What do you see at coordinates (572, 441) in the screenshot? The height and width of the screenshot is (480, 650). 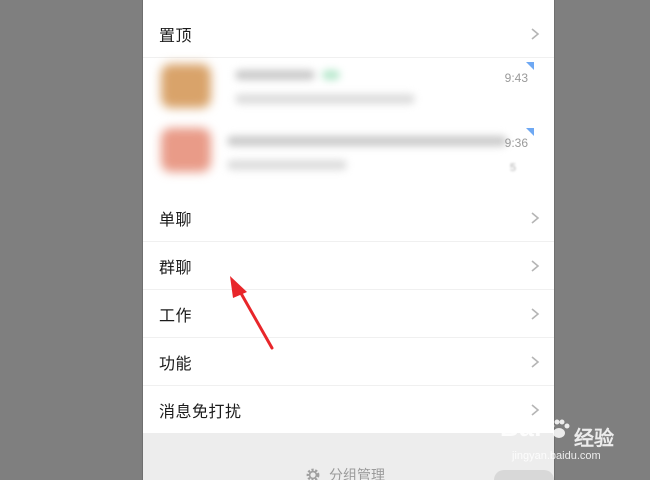 I see `baidu-watermark: Bai 经验 jingyan.baidu.com` at bounding box center [572, 441].